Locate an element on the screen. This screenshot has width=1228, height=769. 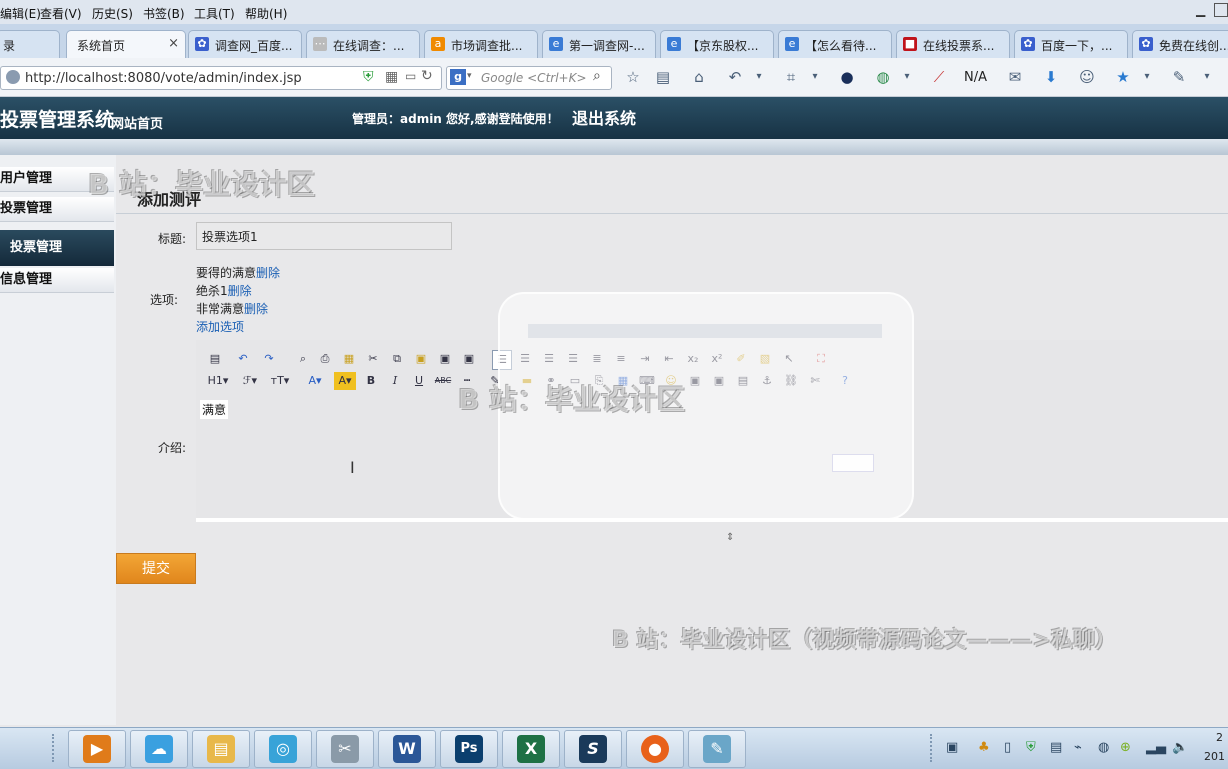
reload-icon: ↻ is located at coordinates (427, 76).